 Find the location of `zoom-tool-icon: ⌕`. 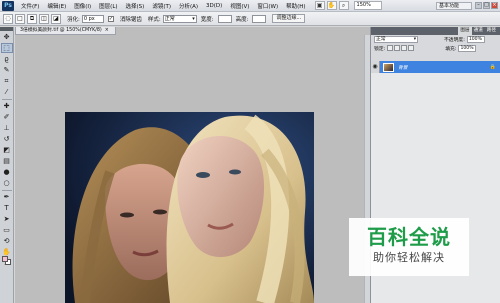

zoom-tool-icon: ⌕ is located at coordinates (343, 5).